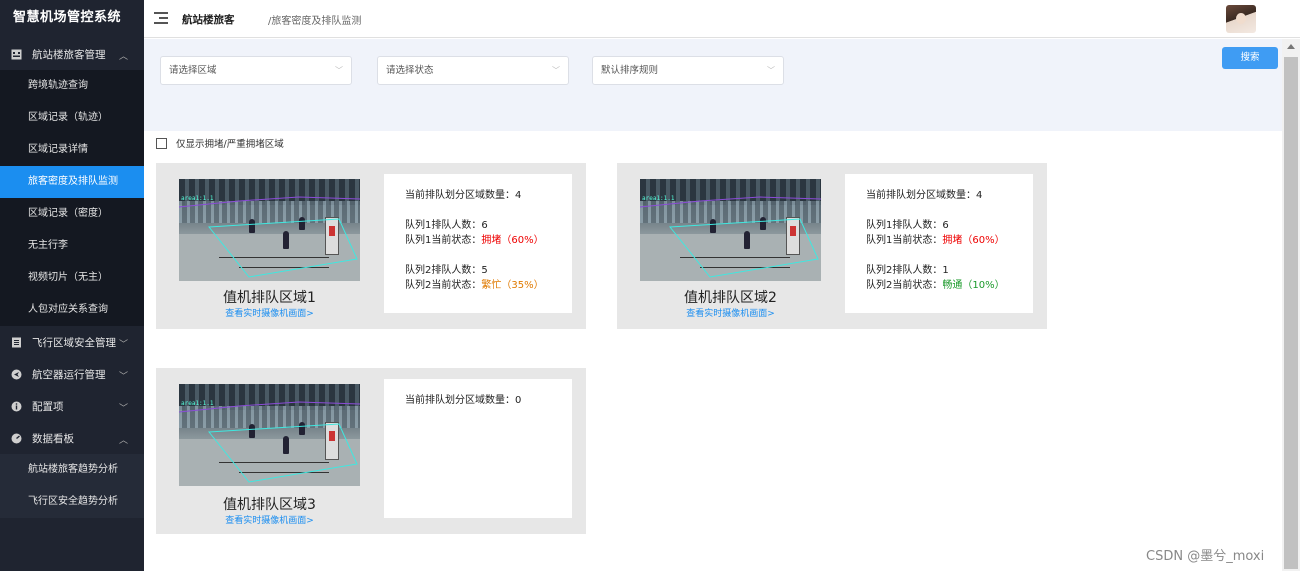  I want to click on scroll-up-arrow-icon, so click(1291, 46).